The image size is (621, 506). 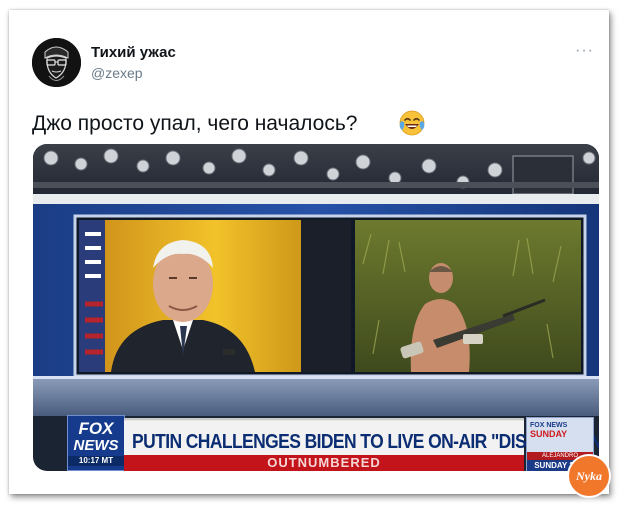 What do you see at coordinates (412, 123) in the screenshot?
I see `face-with-tears-of-joy-icon` at bounding box center [412, 123].